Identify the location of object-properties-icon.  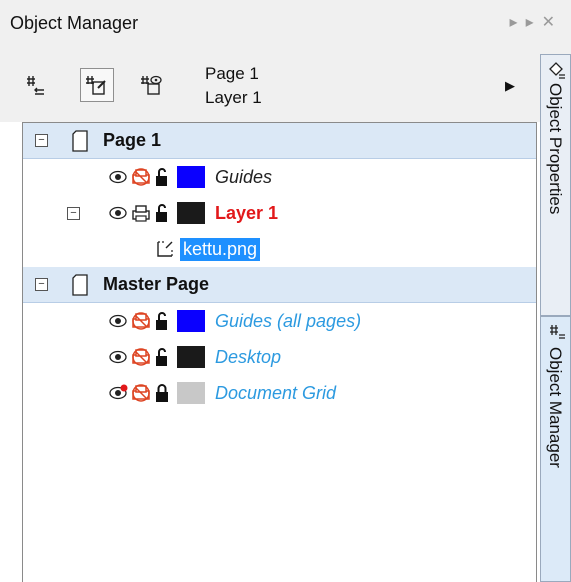
(35, 85).